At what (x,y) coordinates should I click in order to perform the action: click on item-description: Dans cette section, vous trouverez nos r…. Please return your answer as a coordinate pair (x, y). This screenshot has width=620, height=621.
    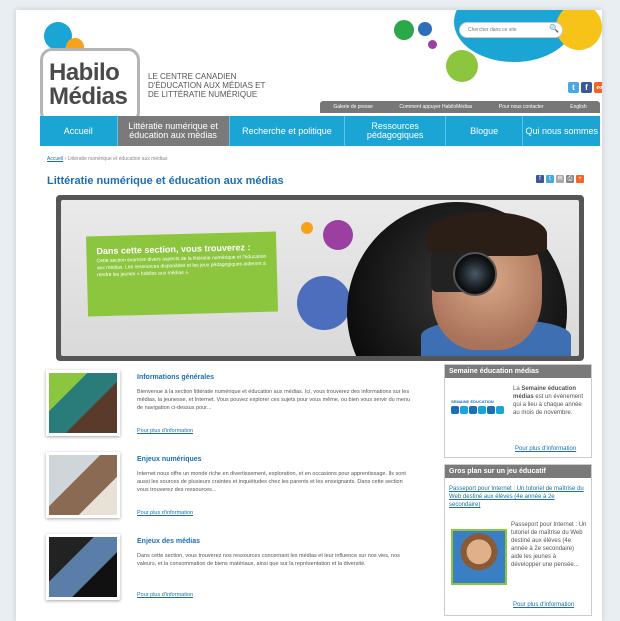
    Looking at the image, I should click on (268, 560).